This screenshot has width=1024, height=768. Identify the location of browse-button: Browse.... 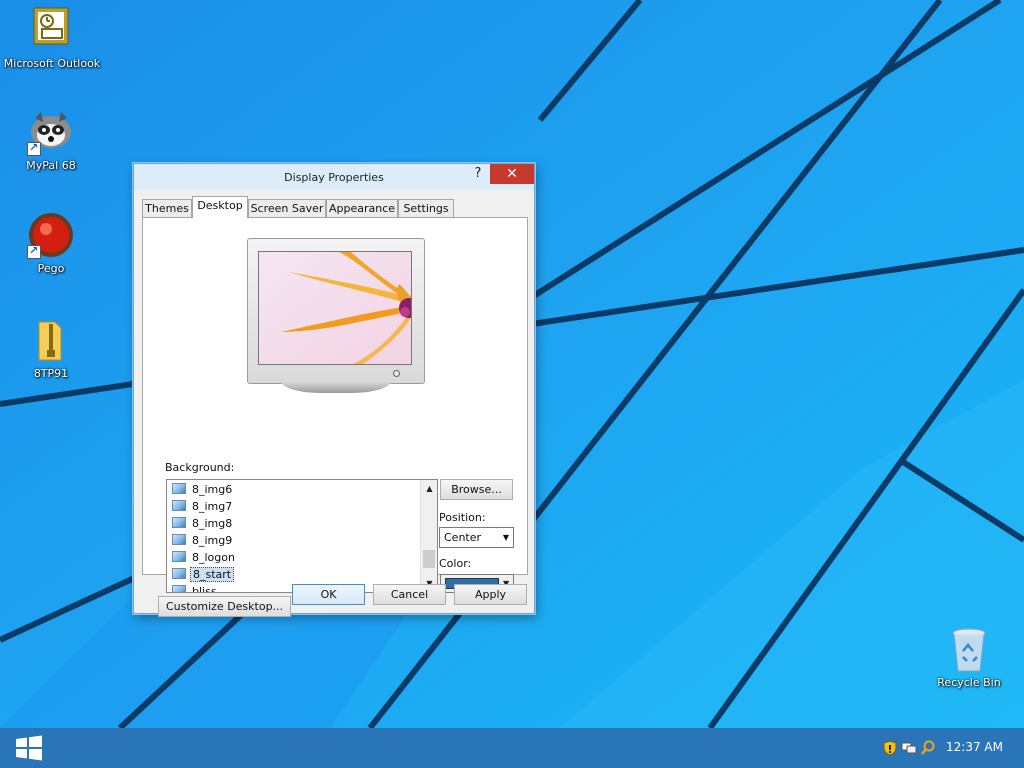
(476, 489).